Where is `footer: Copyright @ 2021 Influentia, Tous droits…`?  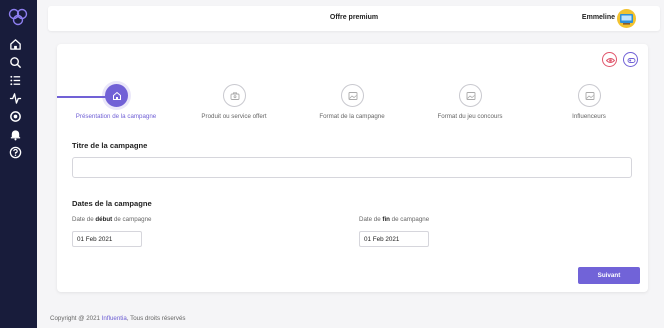 footer: Copyright @ 2021 Influentia, Tous droits… is located at coordinates (118, 318).